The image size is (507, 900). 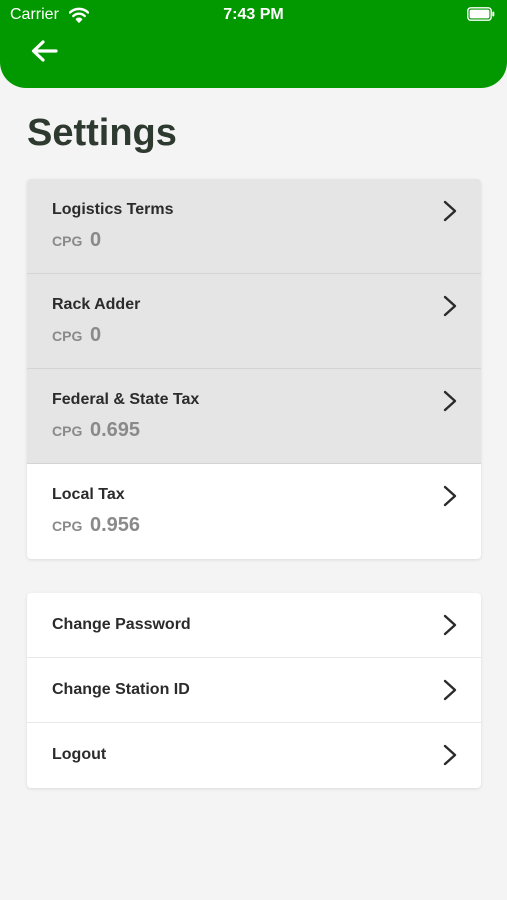 What do you see at coordinates (126, 399) in the screenshot?
I see `fee-label: Federal & State Tax` at bounding box center [126, 399].